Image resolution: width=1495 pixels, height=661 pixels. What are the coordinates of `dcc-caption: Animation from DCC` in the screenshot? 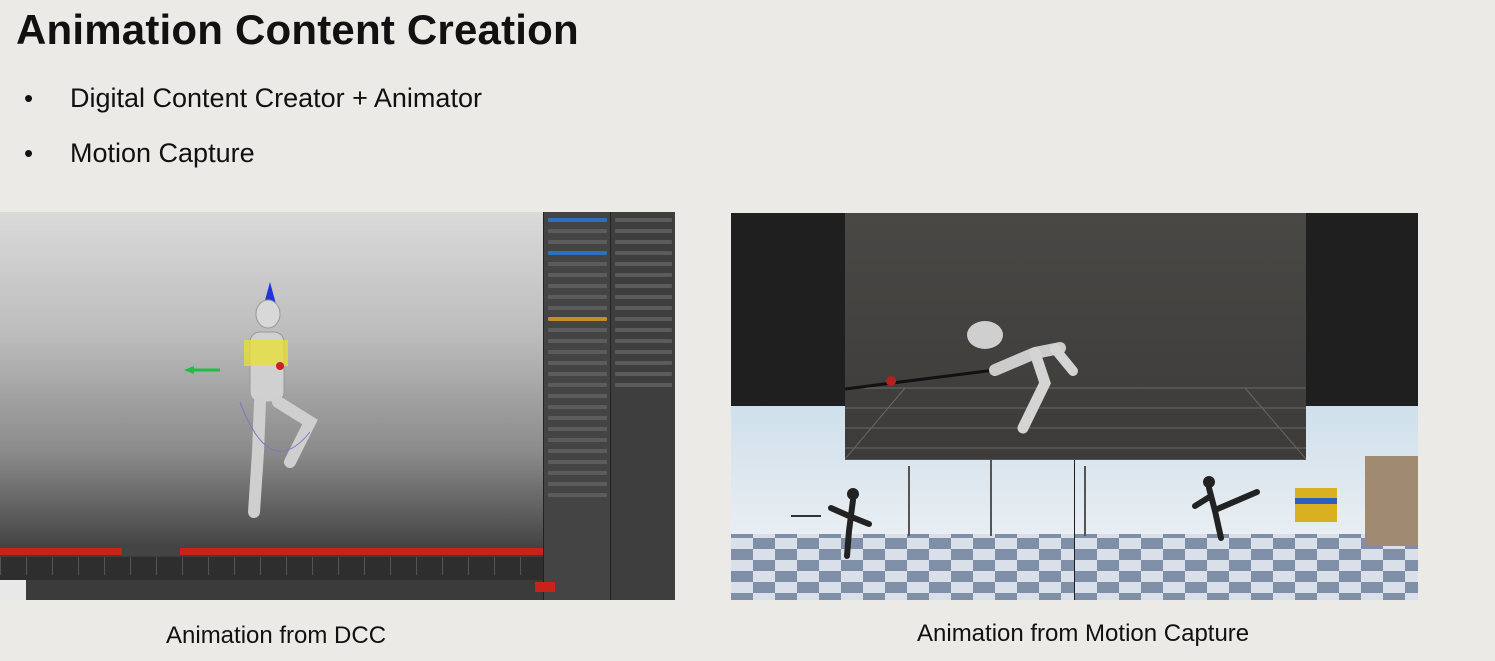 It's located at (276, 635).